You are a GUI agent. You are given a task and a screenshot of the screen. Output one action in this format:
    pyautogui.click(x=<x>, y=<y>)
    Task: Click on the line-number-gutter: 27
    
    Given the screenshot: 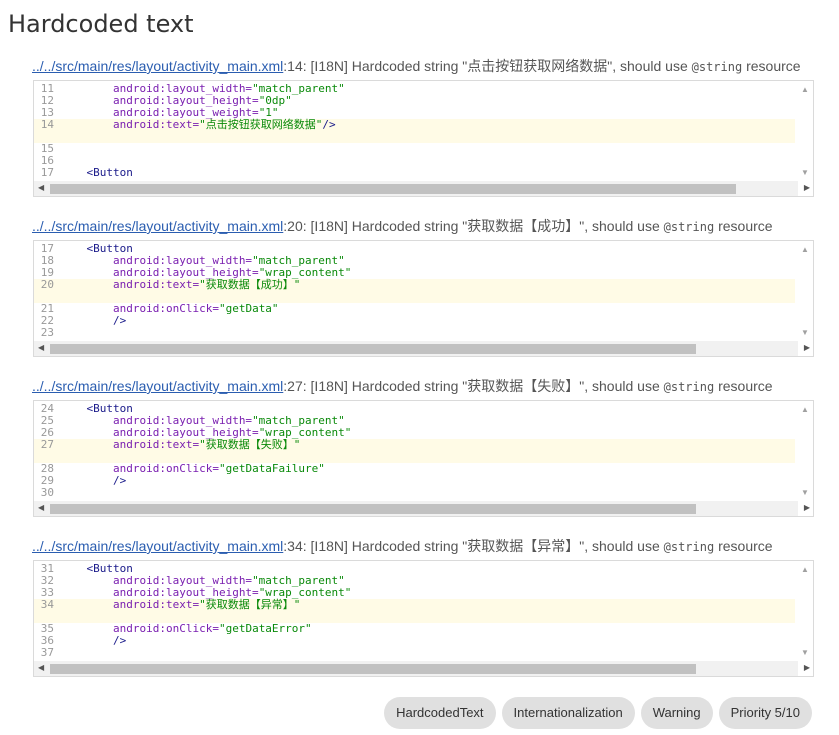 What is the action you would take?
    pyautogui.click(x=47, y=444)
    